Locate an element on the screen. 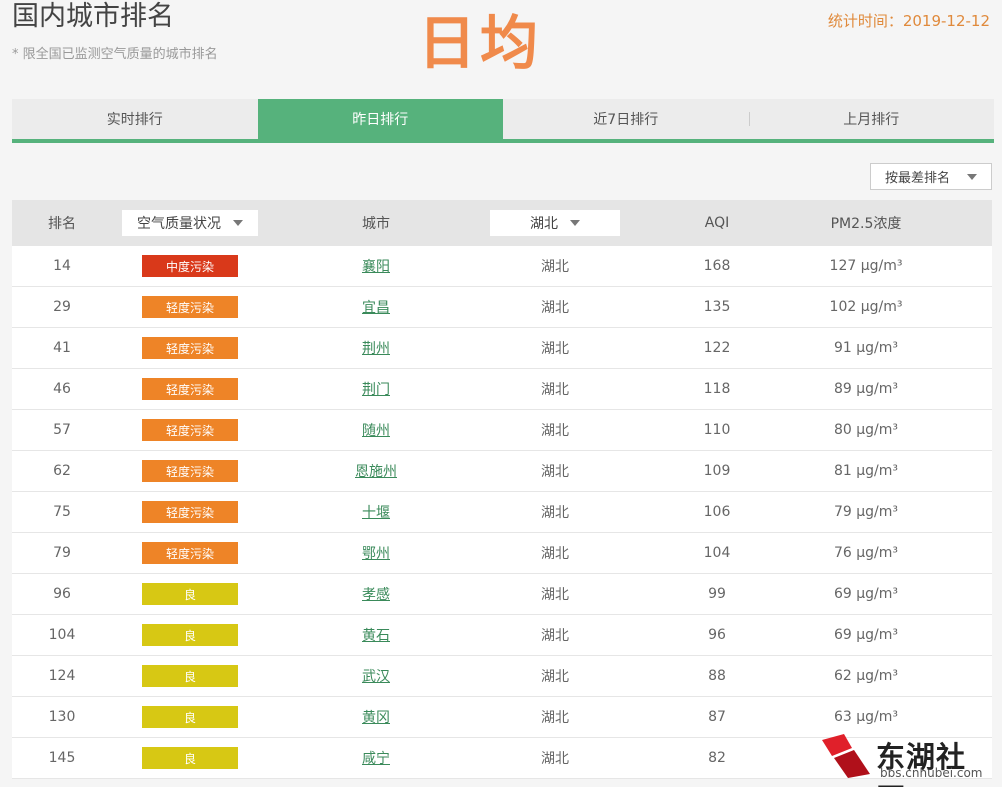  city-link: 随州 is located at coordinates (376, 430).